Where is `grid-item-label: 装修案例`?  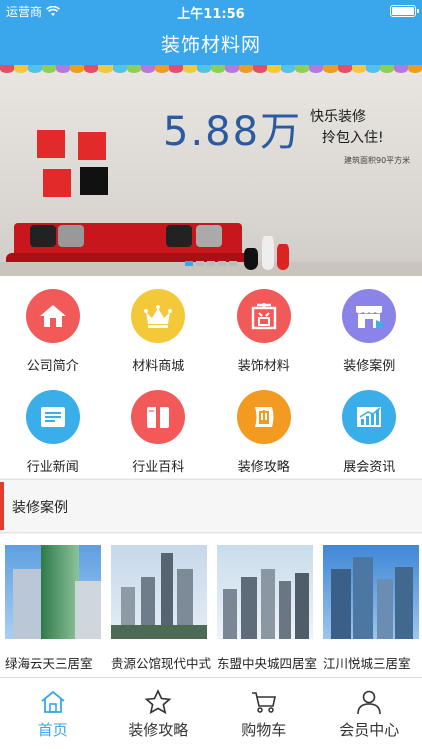
grid-item-label: 装修案例 is located at coordinates (369, 366).